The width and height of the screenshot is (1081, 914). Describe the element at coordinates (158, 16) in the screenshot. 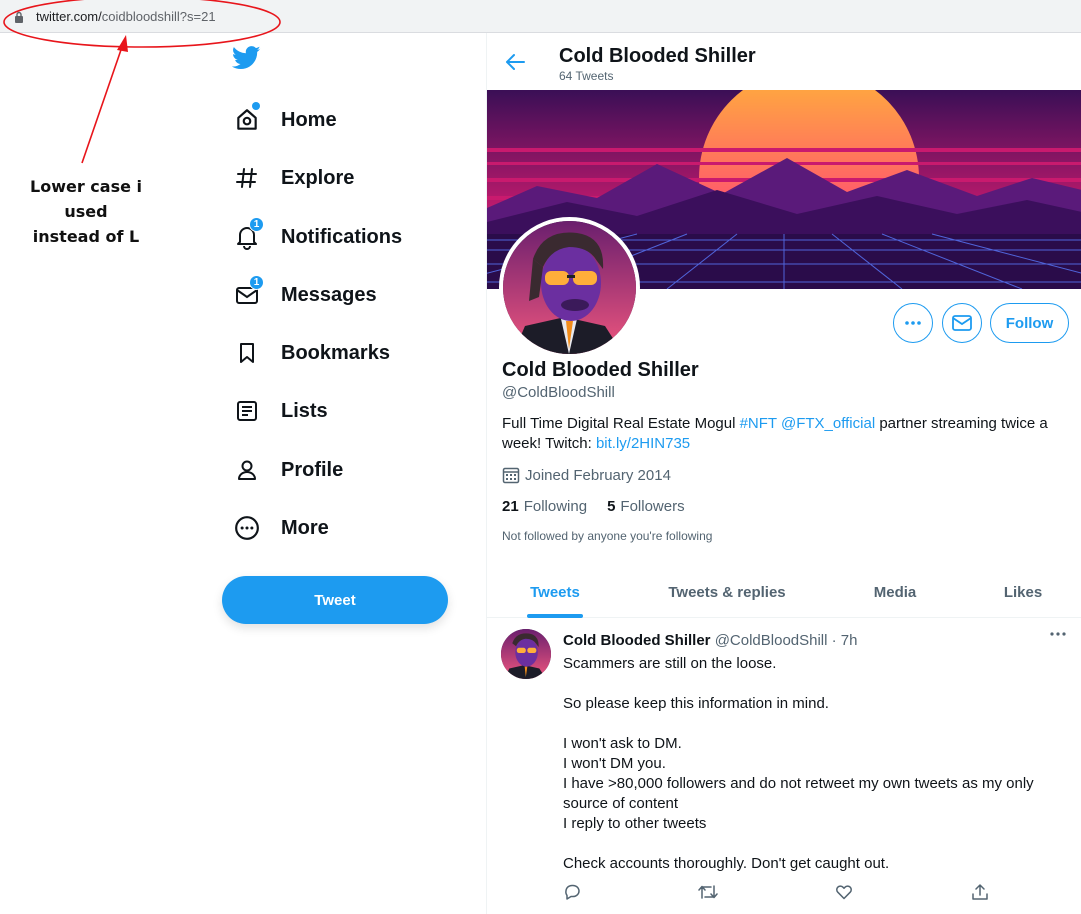

I see `url-path: coidbloodshill?s=21` at that location.